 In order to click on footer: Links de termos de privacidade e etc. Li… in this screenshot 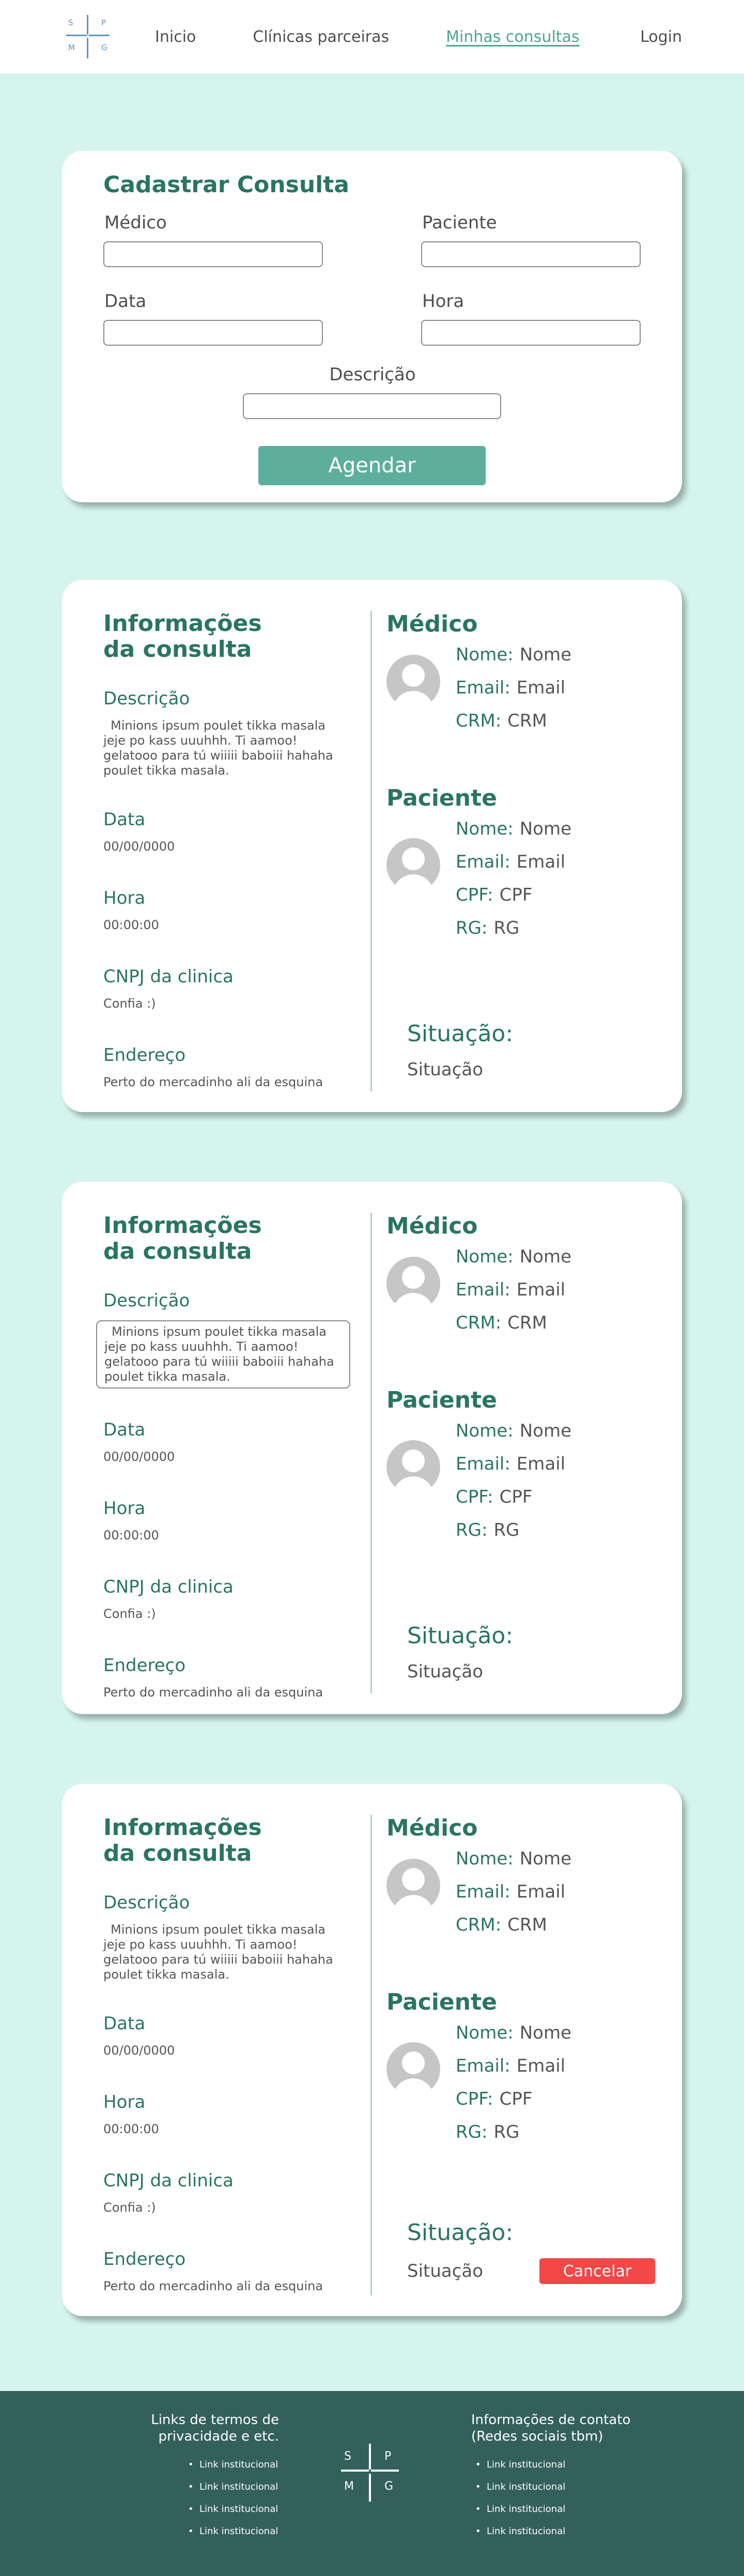, I will do `click(372, 2484)`.